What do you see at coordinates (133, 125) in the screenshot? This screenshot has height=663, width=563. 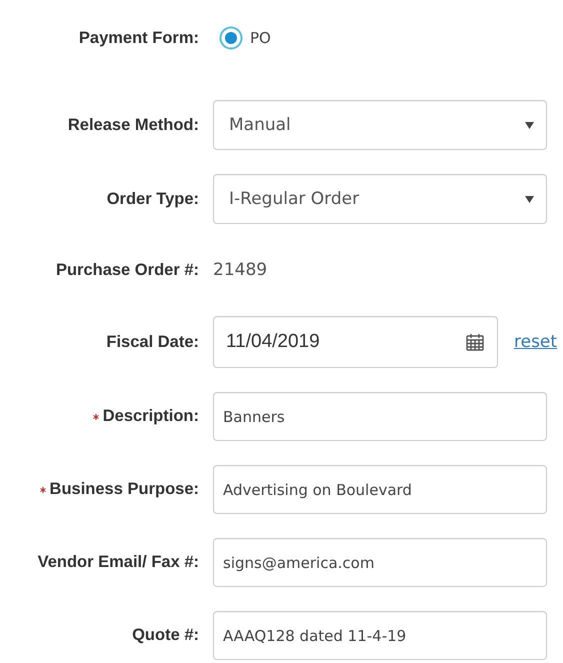 I see `field-label: Release Method:` at bounding box center [133, 125].